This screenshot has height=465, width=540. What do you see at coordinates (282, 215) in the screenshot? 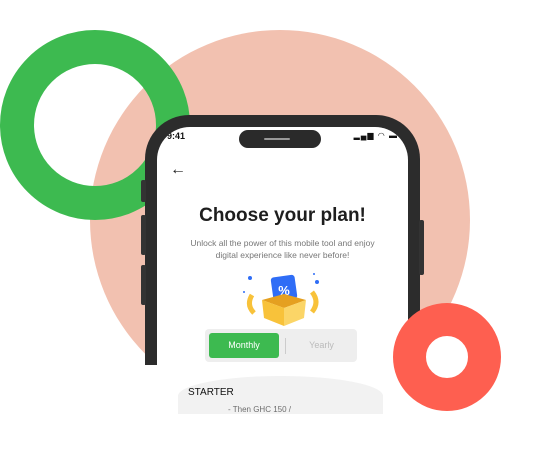
I see `page-title: Choose your plan!` at bounding box center [282, 215].